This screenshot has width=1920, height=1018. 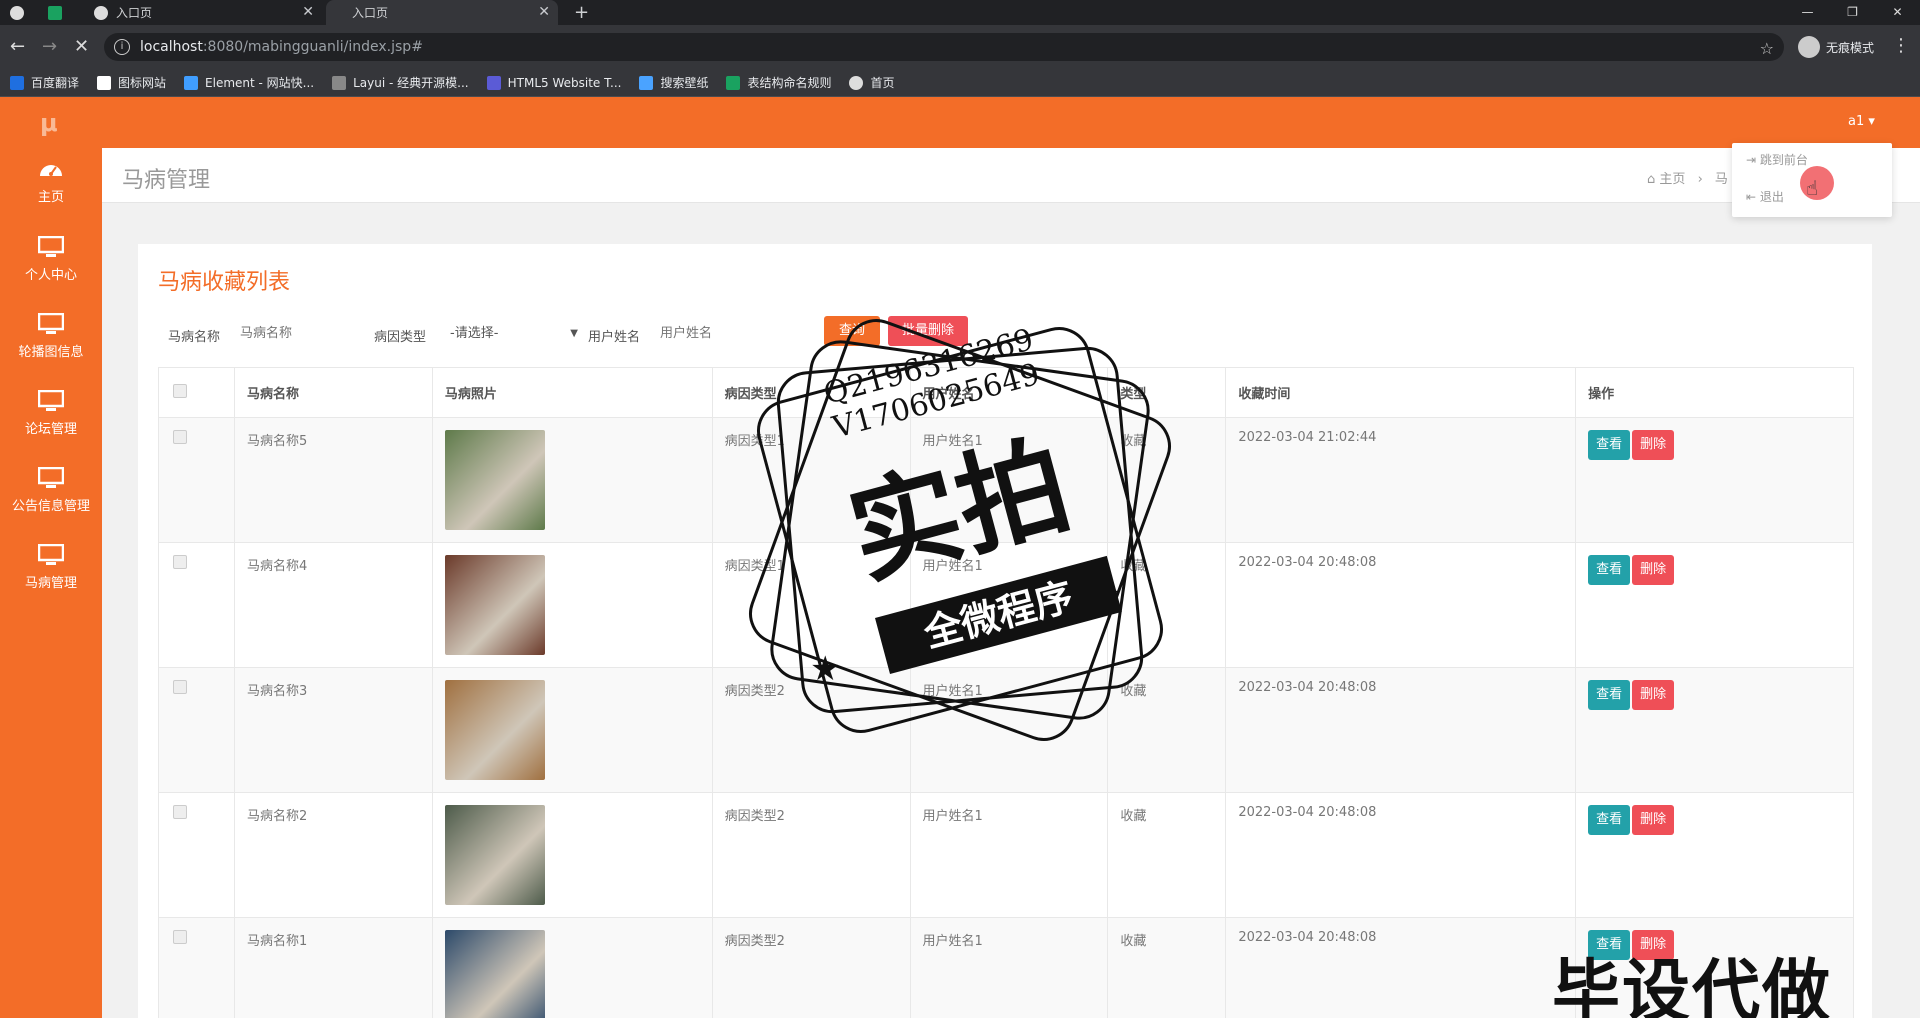 What do you see at coordinates (196, 605) in the screenshot?
I see `row-select-cell` at bounding box center [196, 605].